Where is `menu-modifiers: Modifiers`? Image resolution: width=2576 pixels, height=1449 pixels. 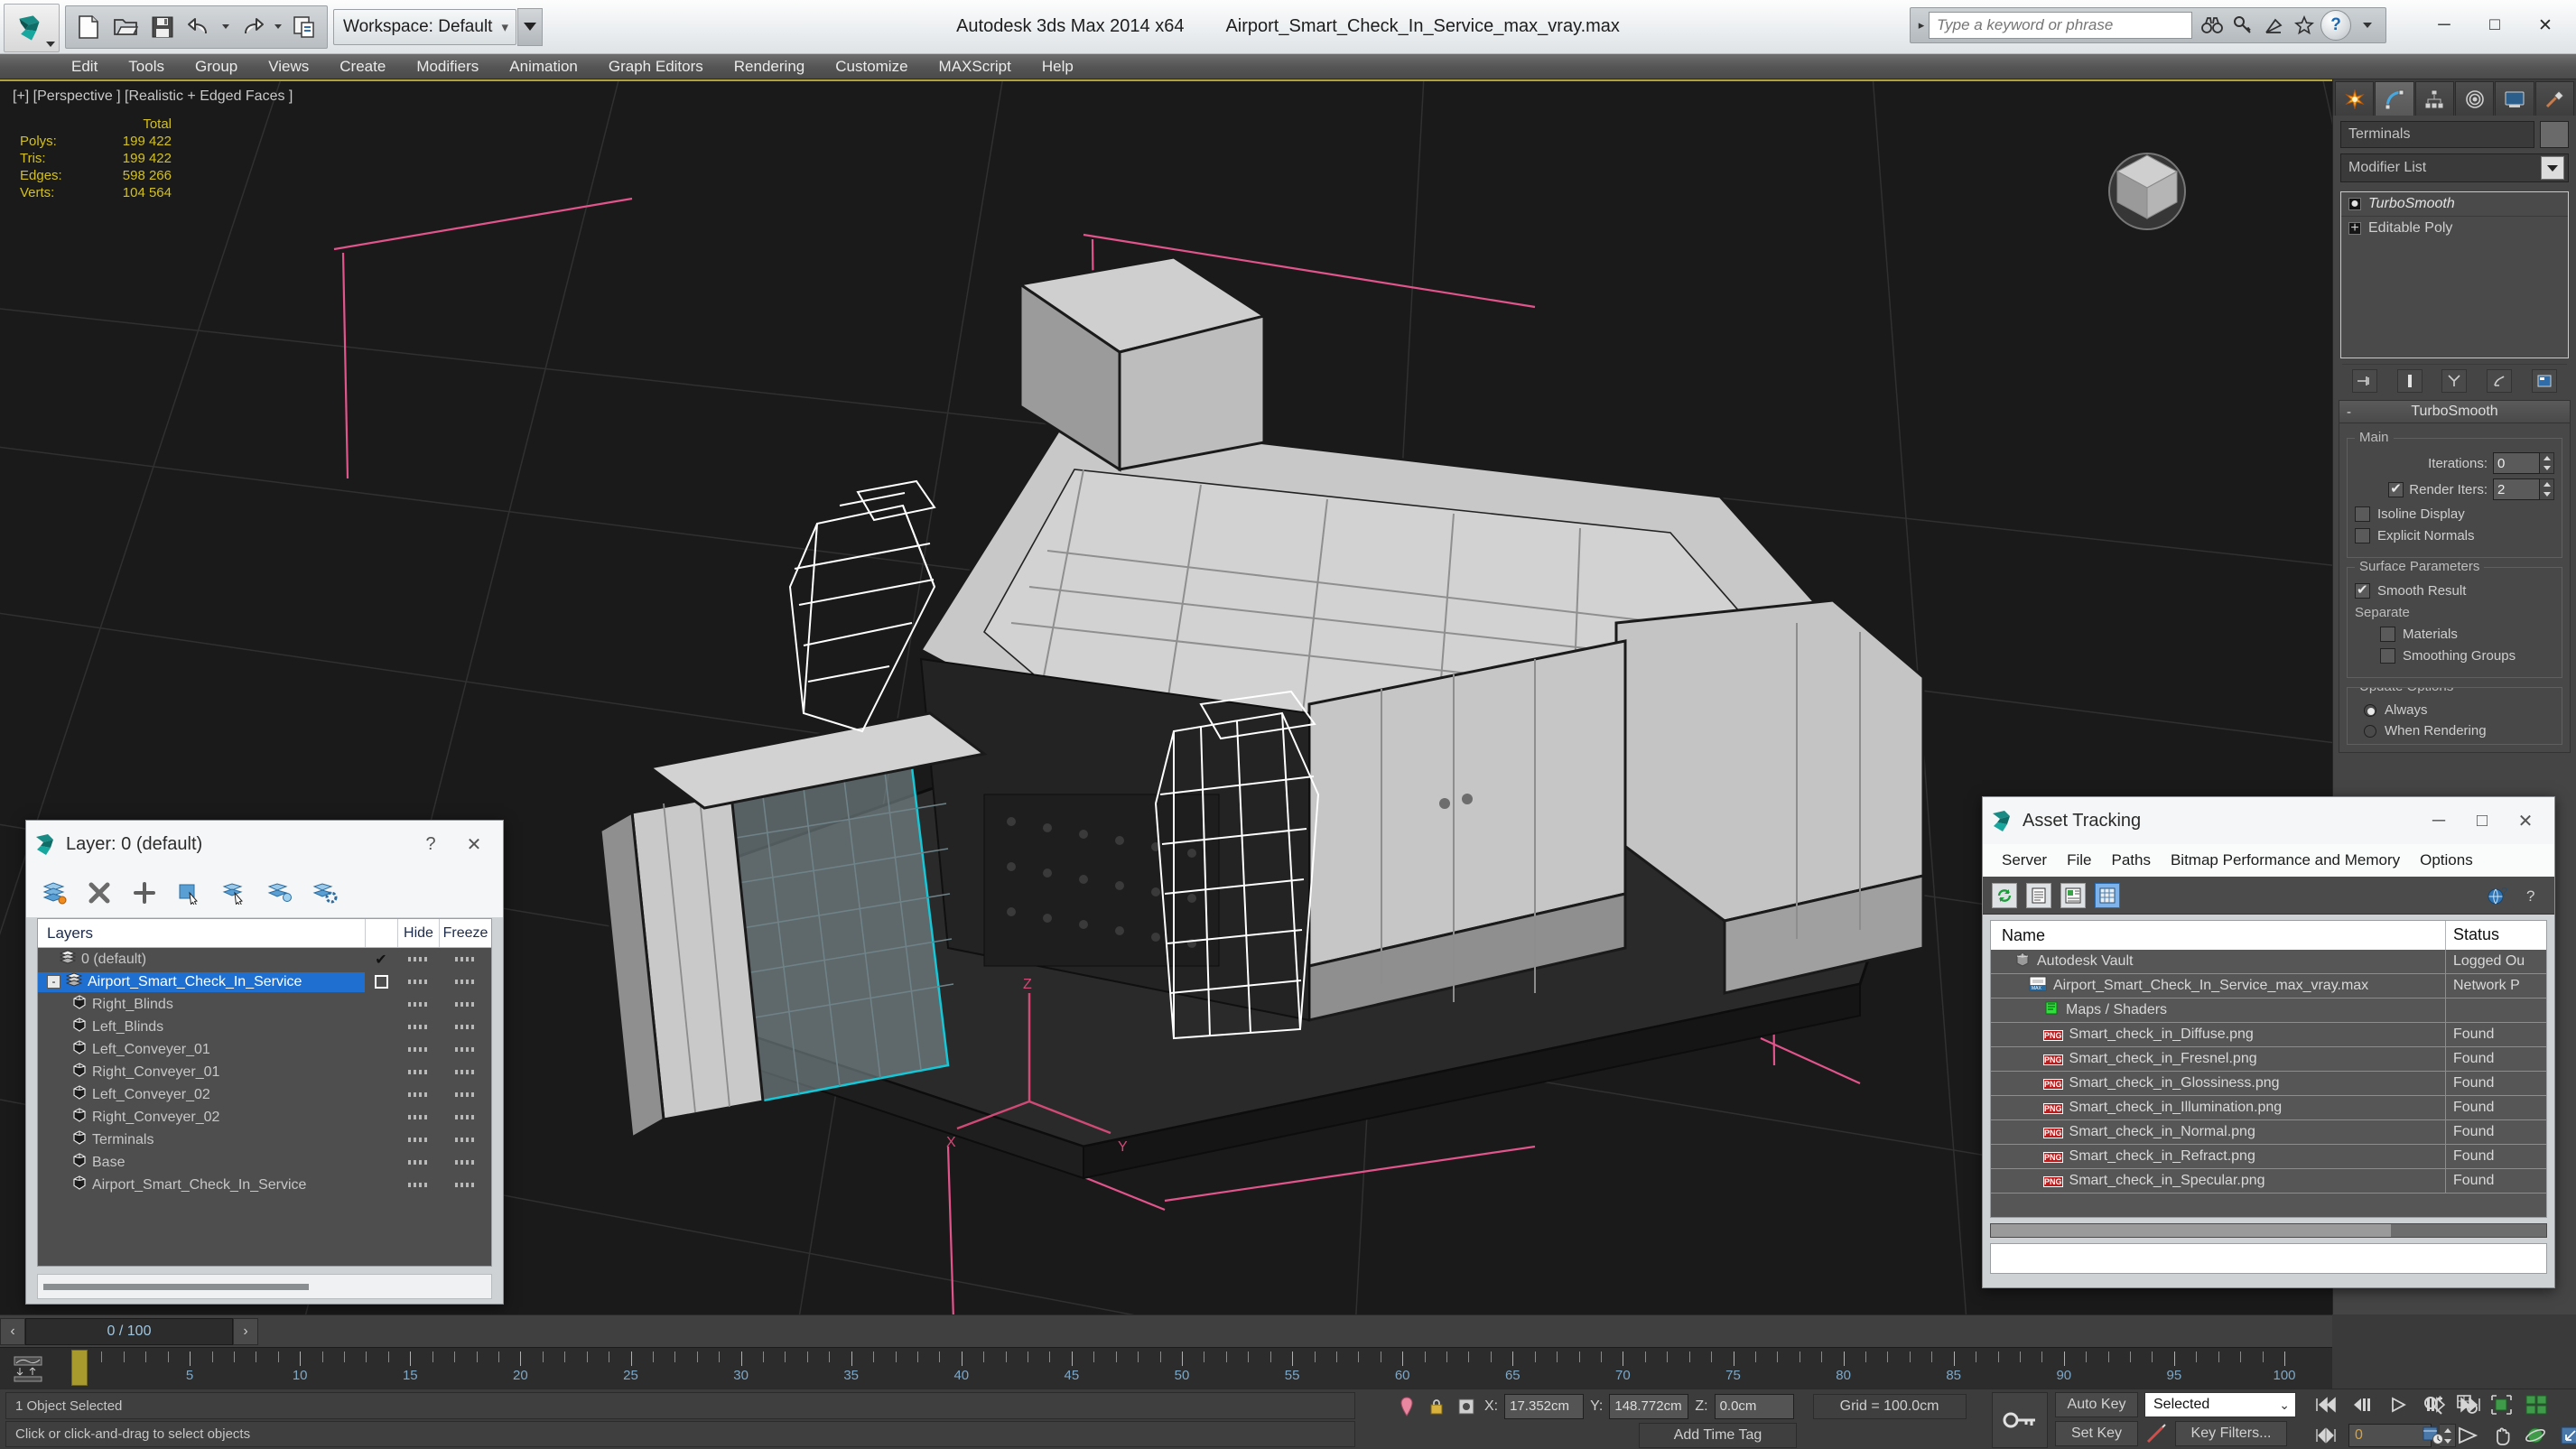 menu-modifiers: Modifiers is located at coordinates (447, 67).